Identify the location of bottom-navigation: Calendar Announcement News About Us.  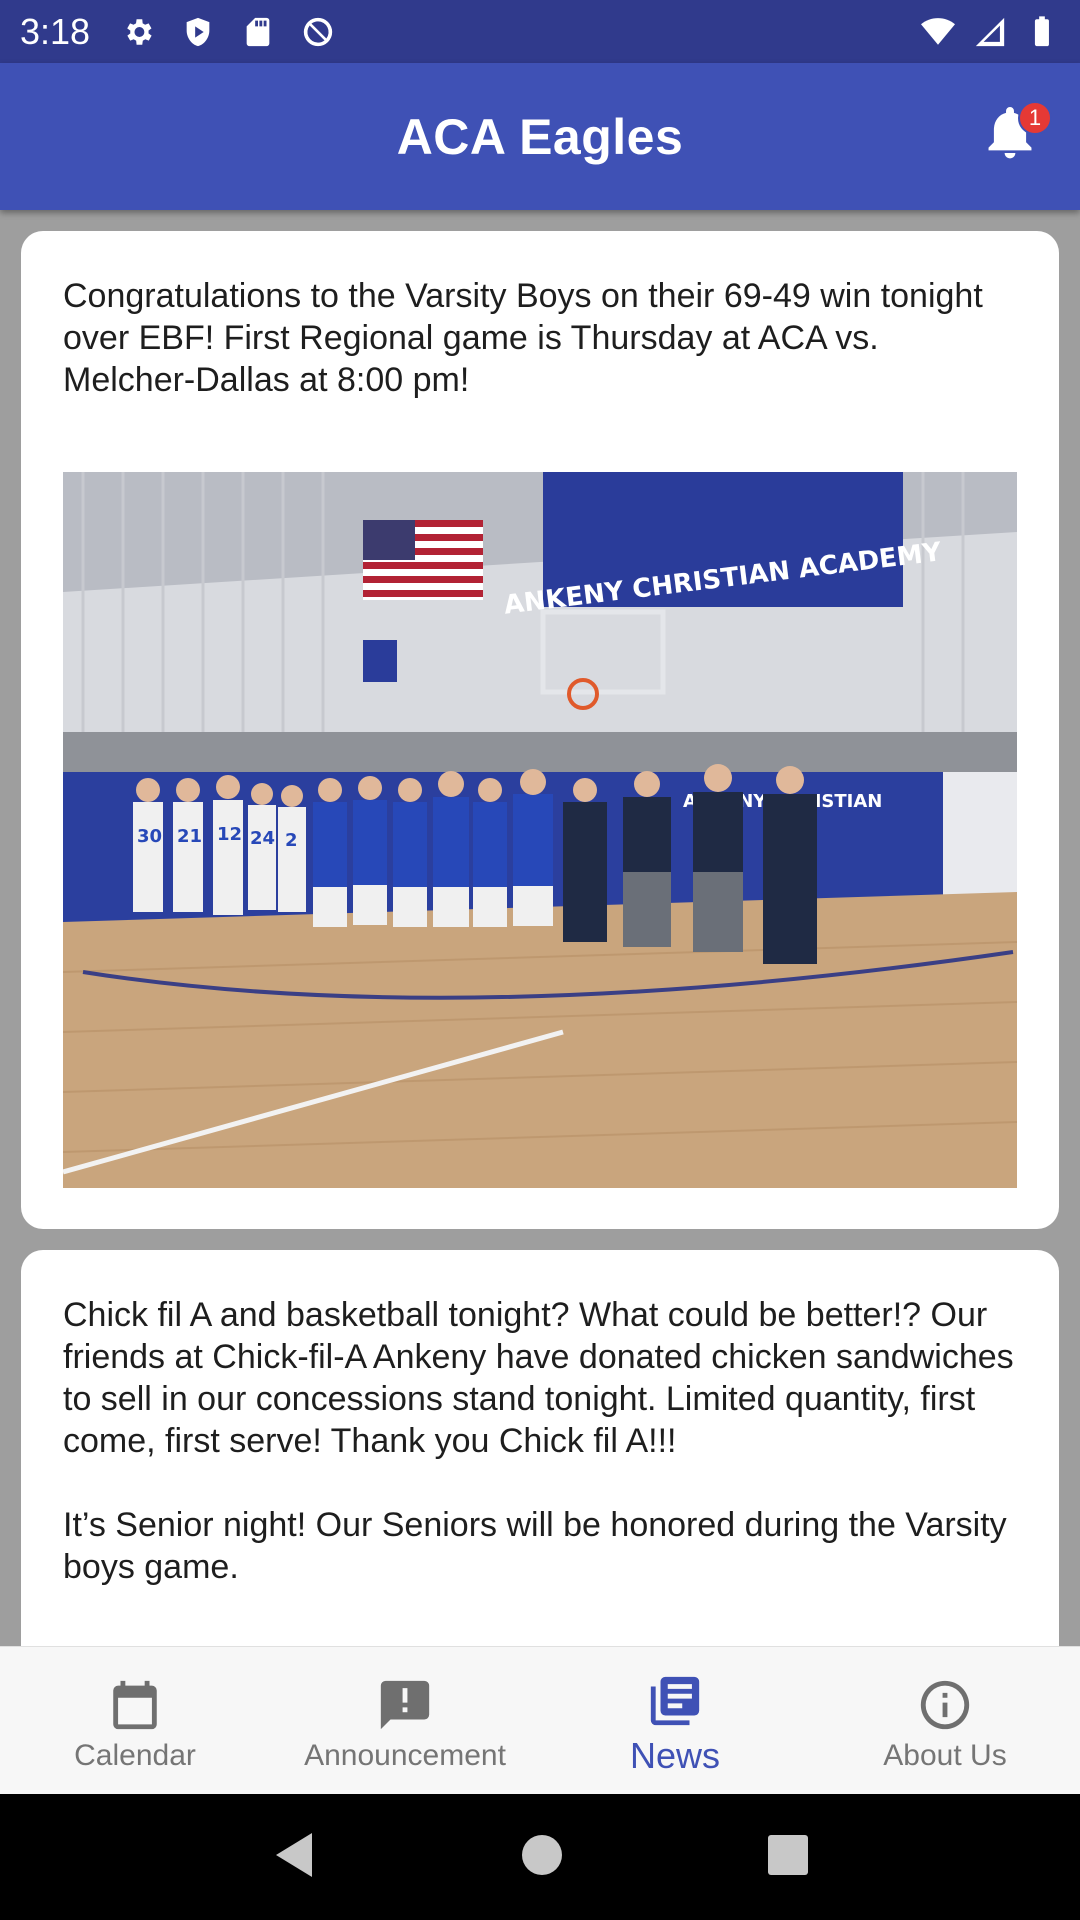
(540, 1720).